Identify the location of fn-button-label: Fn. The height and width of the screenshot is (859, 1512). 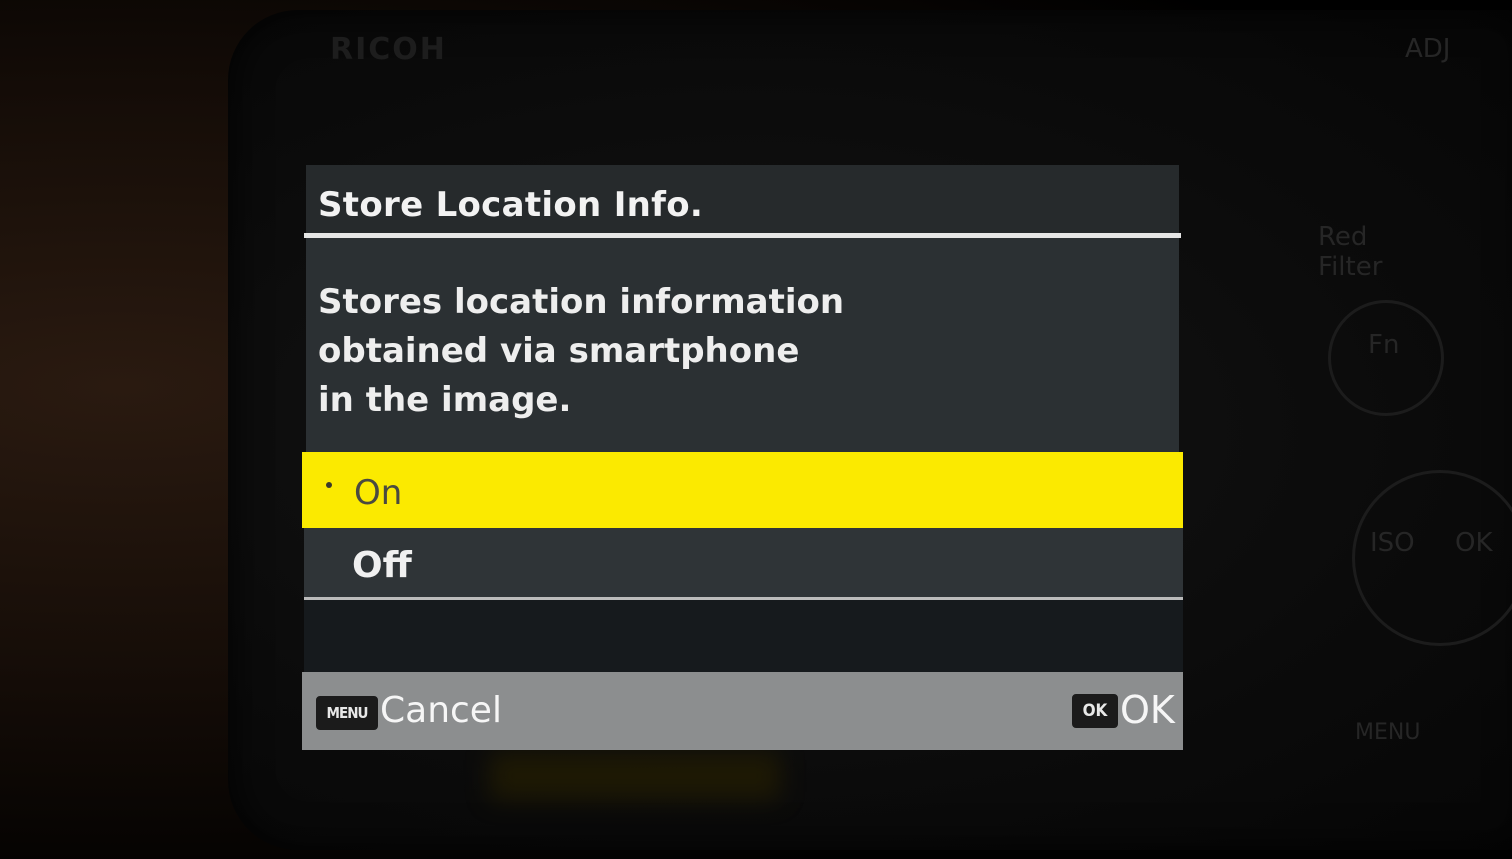
(1384, 345).